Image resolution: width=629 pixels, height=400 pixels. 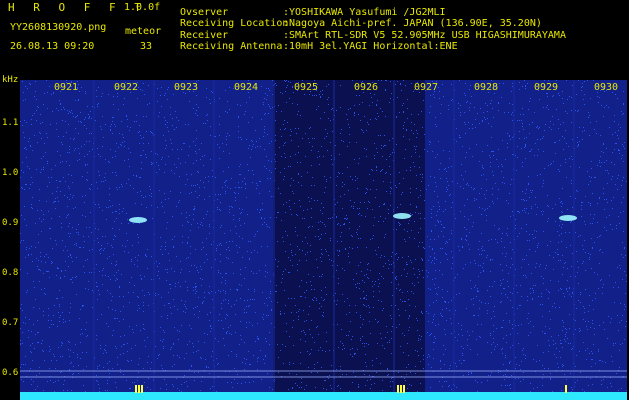 What do you see at coordinates (10, 223) in the screenshot?
I see `y-tick-label: 0.9` at bounding box center [10, 223].